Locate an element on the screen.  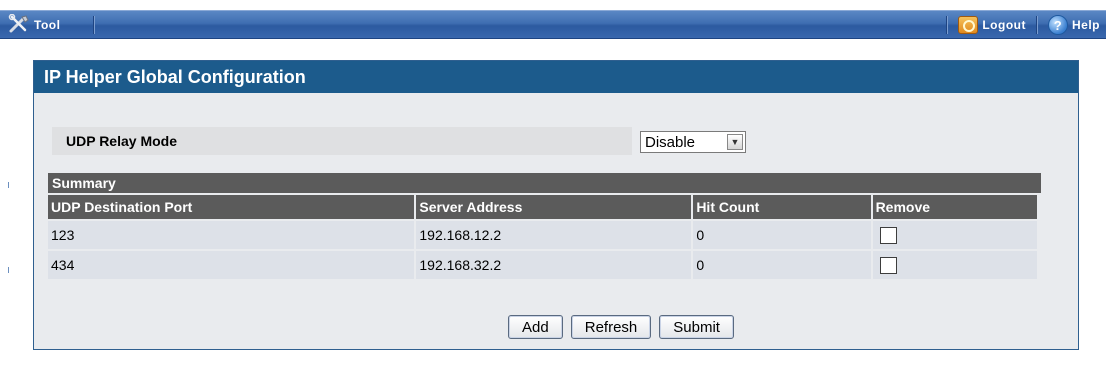
help-icon: ? is located at coordinates (1057, 25).